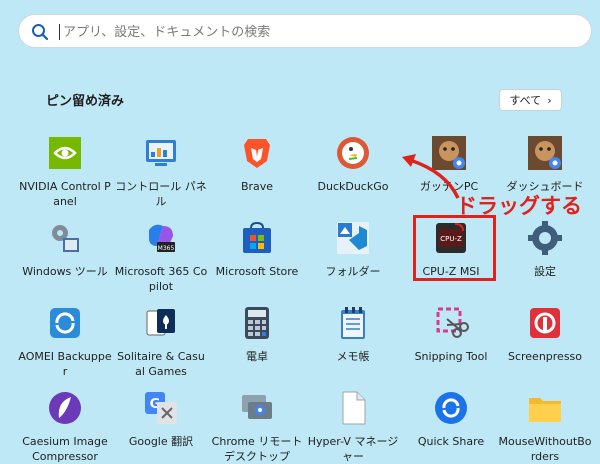  What do you see at coordinates (65, 408) in the screenshot?
I see `caesium-feather-icon` at bounding box center [65, 408].